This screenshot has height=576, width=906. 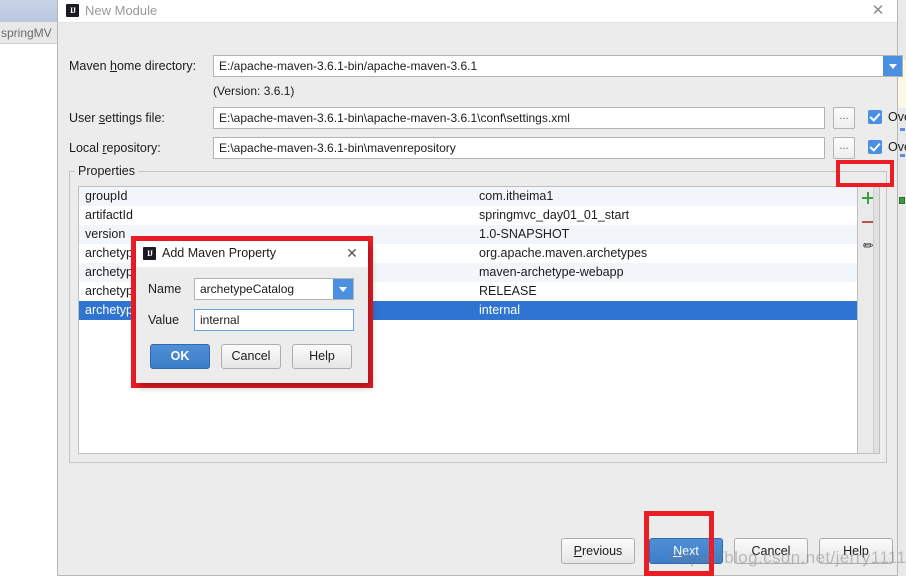 What do you see at coordinates (165, 289) in the screenshot?
I see `property-name-label: Name` at bounding box center [165, 289].